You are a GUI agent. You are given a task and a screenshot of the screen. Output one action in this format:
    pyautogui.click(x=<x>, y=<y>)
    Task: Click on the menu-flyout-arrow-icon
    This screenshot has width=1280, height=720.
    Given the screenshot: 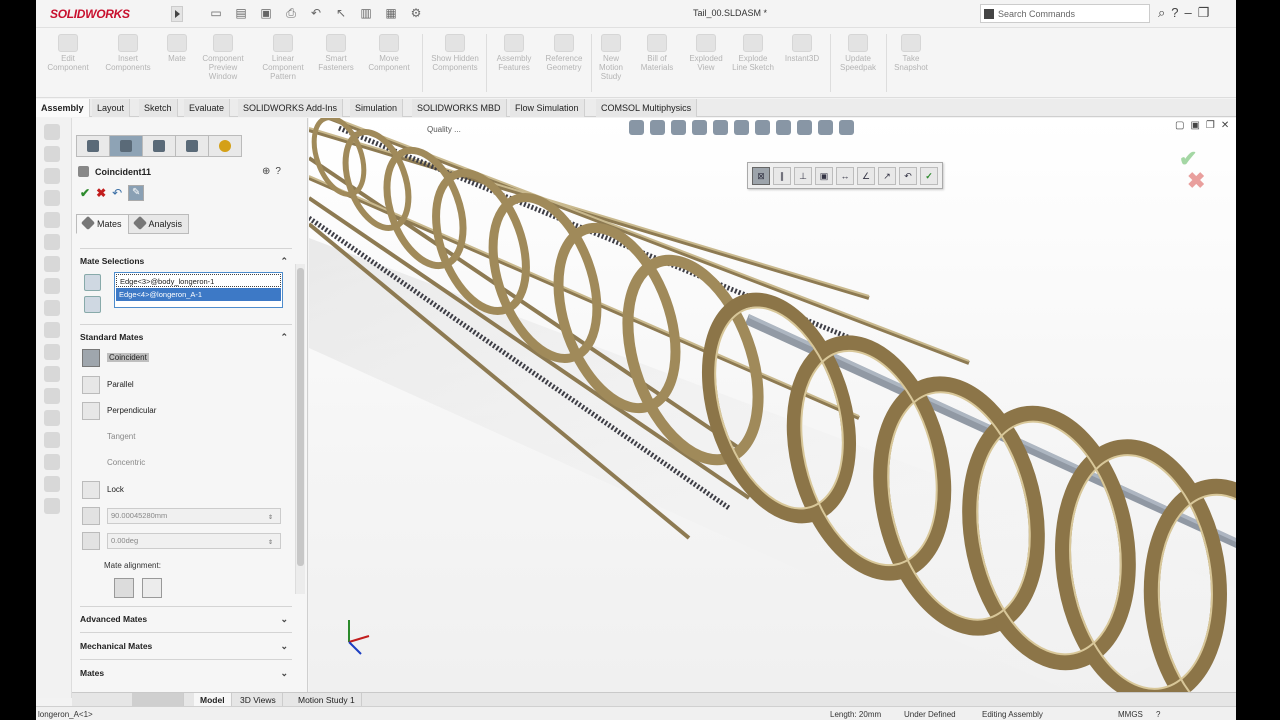 What is the action you would take?
    pyautogui.click(x=177, y=14)
    